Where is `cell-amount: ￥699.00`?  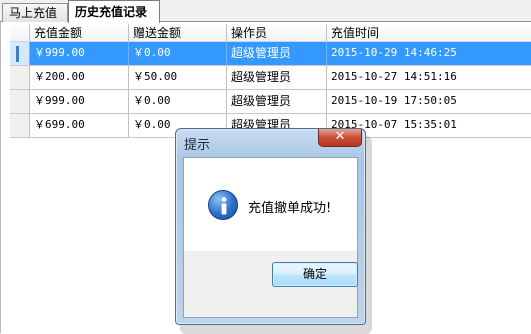
cell-amount: ￥699.00 is located at coordinates (79, 125).